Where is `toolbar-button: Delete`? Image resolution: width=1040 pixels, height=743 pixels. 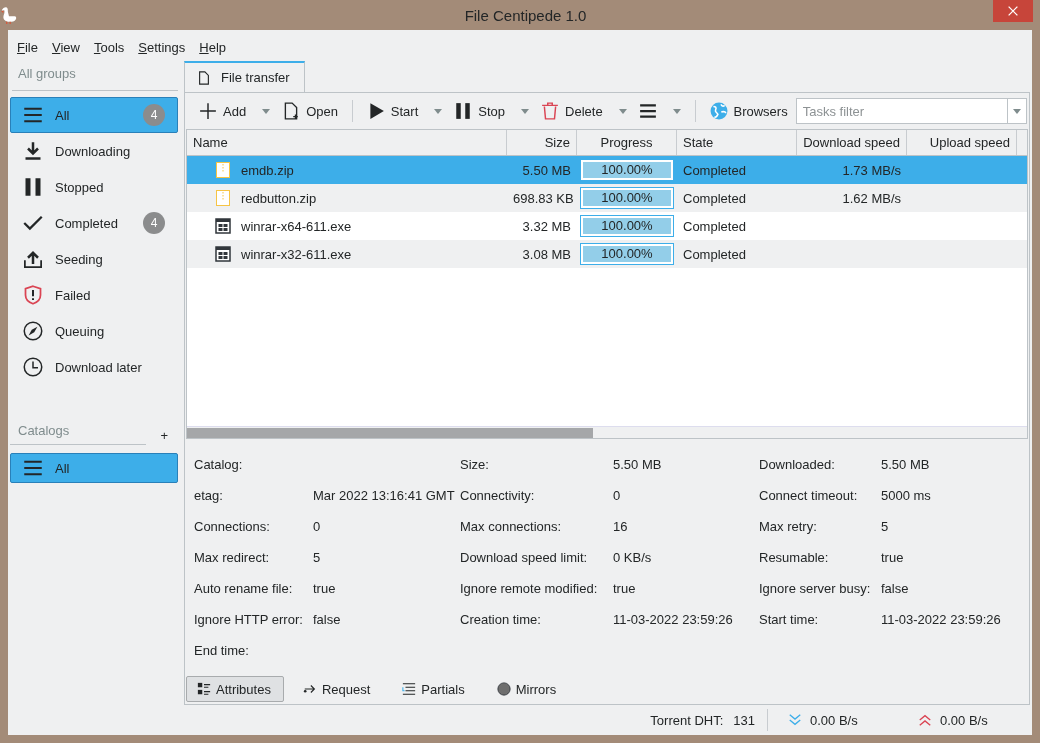 toolbar-button: Delete is located at coordinates (584, 111).